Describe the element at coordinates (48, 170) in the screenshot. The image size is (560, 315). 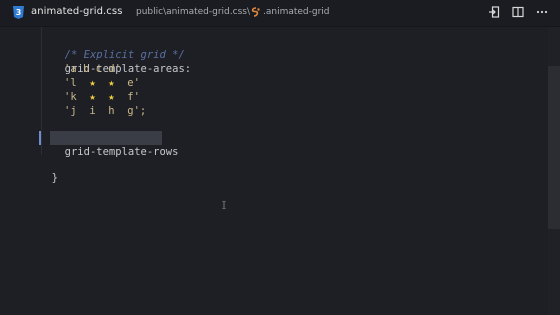
I see `code-line-closing: }` at that location.